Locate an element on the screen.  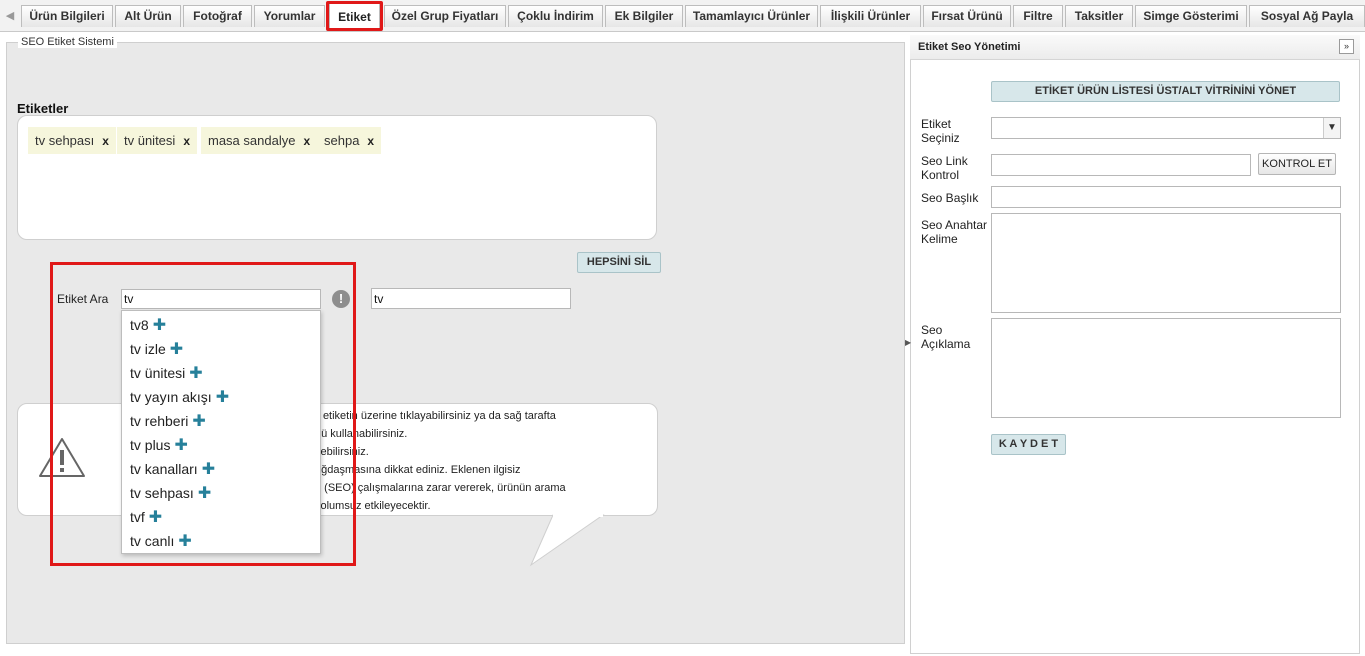
label-line: Kontrol is located at coordinates (940, 175).